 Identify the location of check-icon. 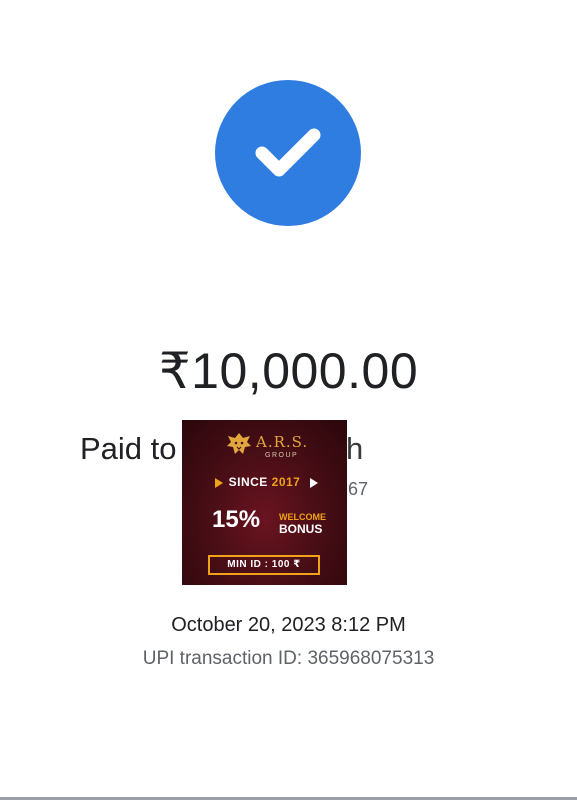
(288, 152).